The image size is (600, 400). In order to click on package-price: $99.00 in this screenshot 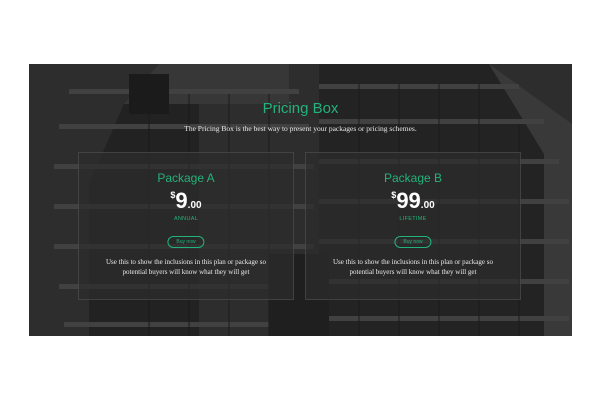, I will do `click(413, 201)`.